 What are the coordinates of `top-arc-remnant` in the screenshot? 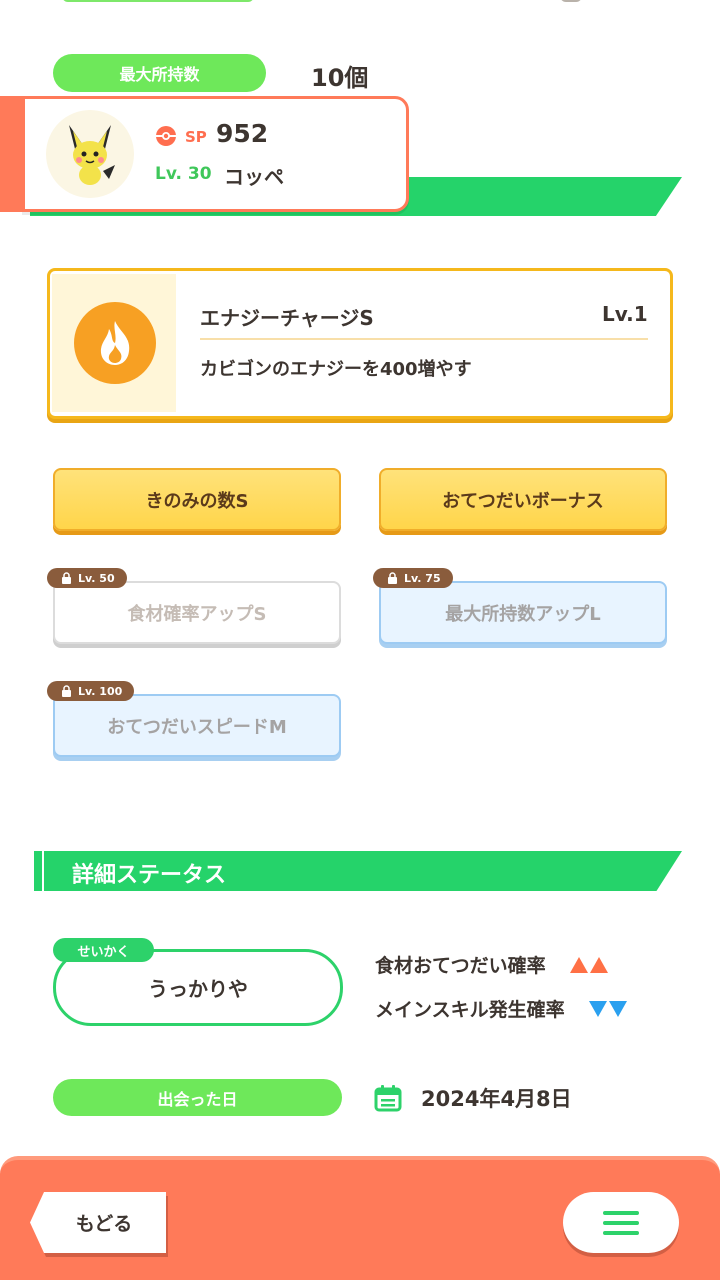 It's located at (571, 1).